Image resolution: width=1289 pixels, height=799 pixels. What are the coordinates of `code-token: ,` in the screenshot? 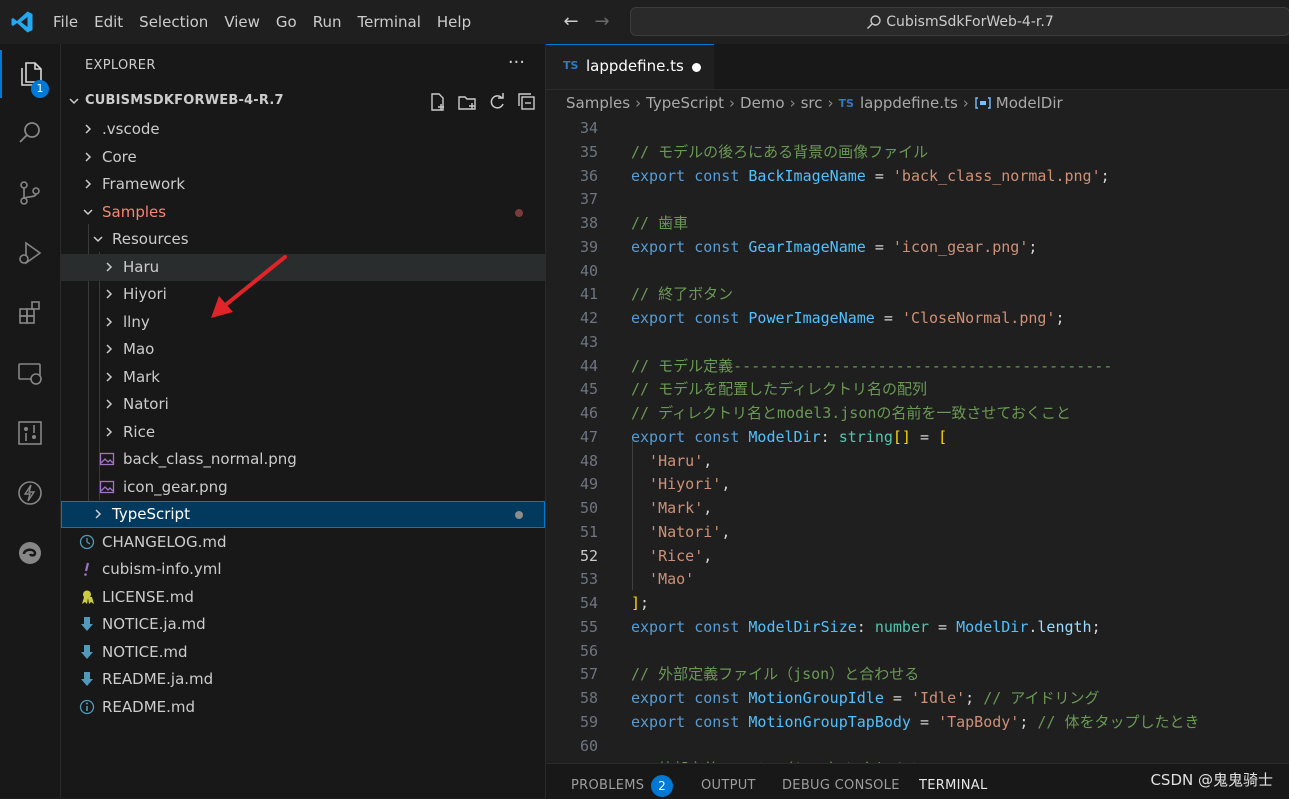 It's located at (726, 484).